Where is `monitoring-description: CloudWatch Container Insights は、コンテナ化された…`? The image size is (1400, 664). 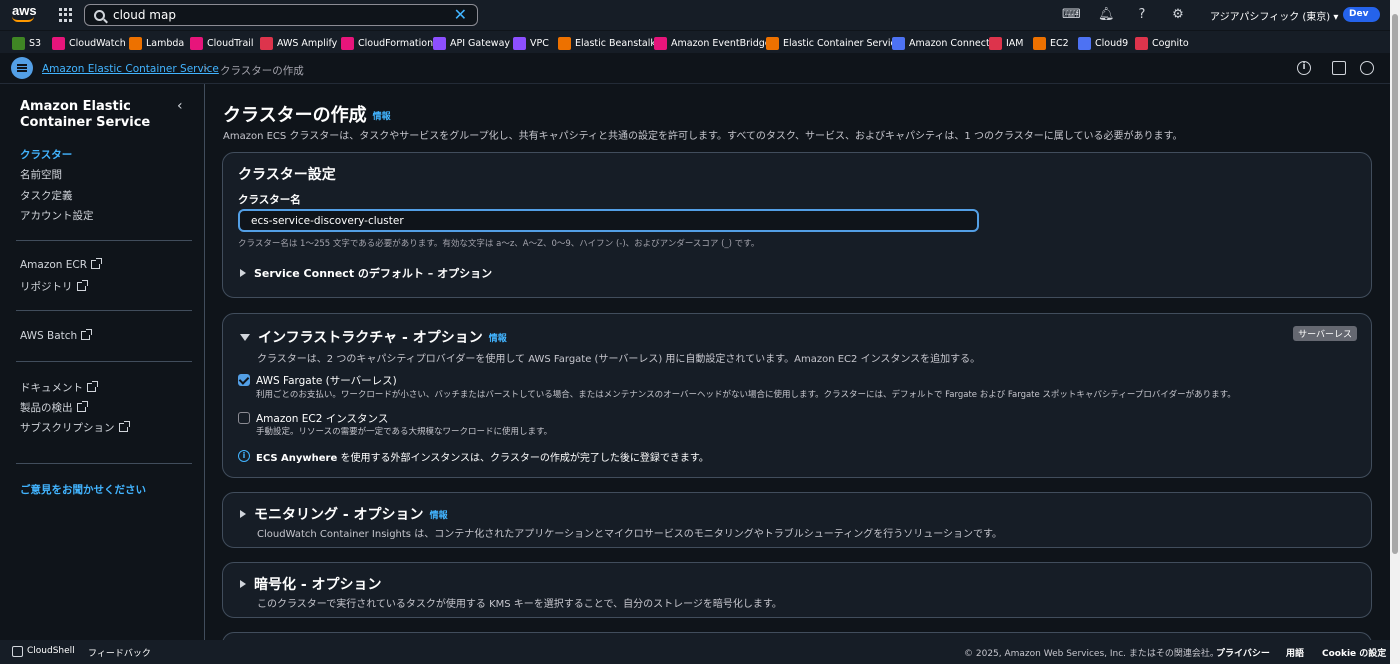
monitoring-description: CloudWatch Container Insights は、コンテナ化された… is located at coordinates (629, 534).